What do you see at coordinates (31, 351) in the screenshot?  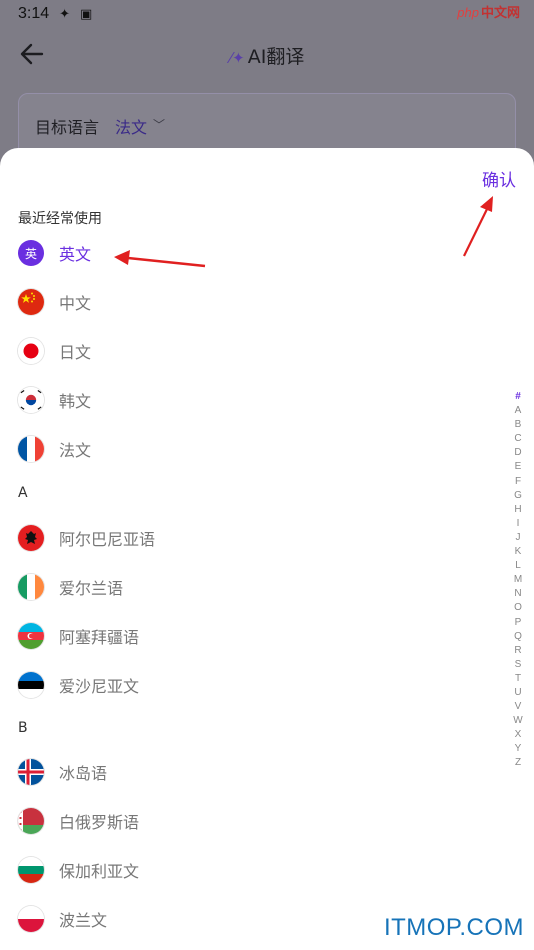 I see `japan-flag-icon` at bounding box center [31, 351].